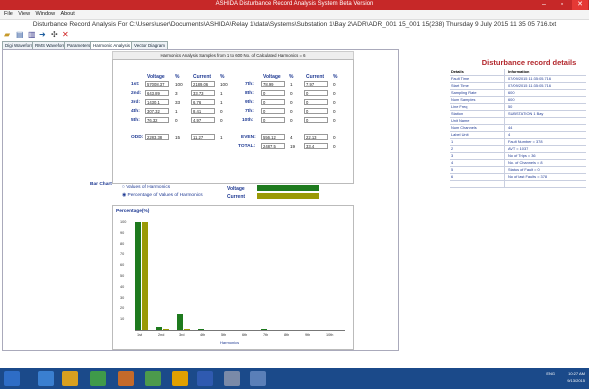  Describe the element at coordinates (150, 45) in the screenshot. I see `tab-vector-diagram: Vector Diagram` at that location.